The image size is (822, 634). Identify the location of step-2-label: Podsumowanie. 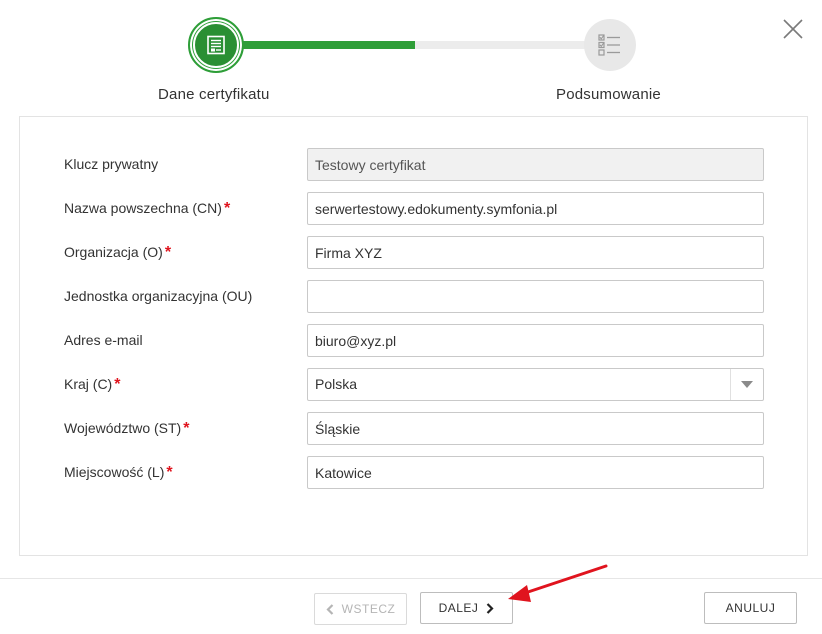
(608, 94).